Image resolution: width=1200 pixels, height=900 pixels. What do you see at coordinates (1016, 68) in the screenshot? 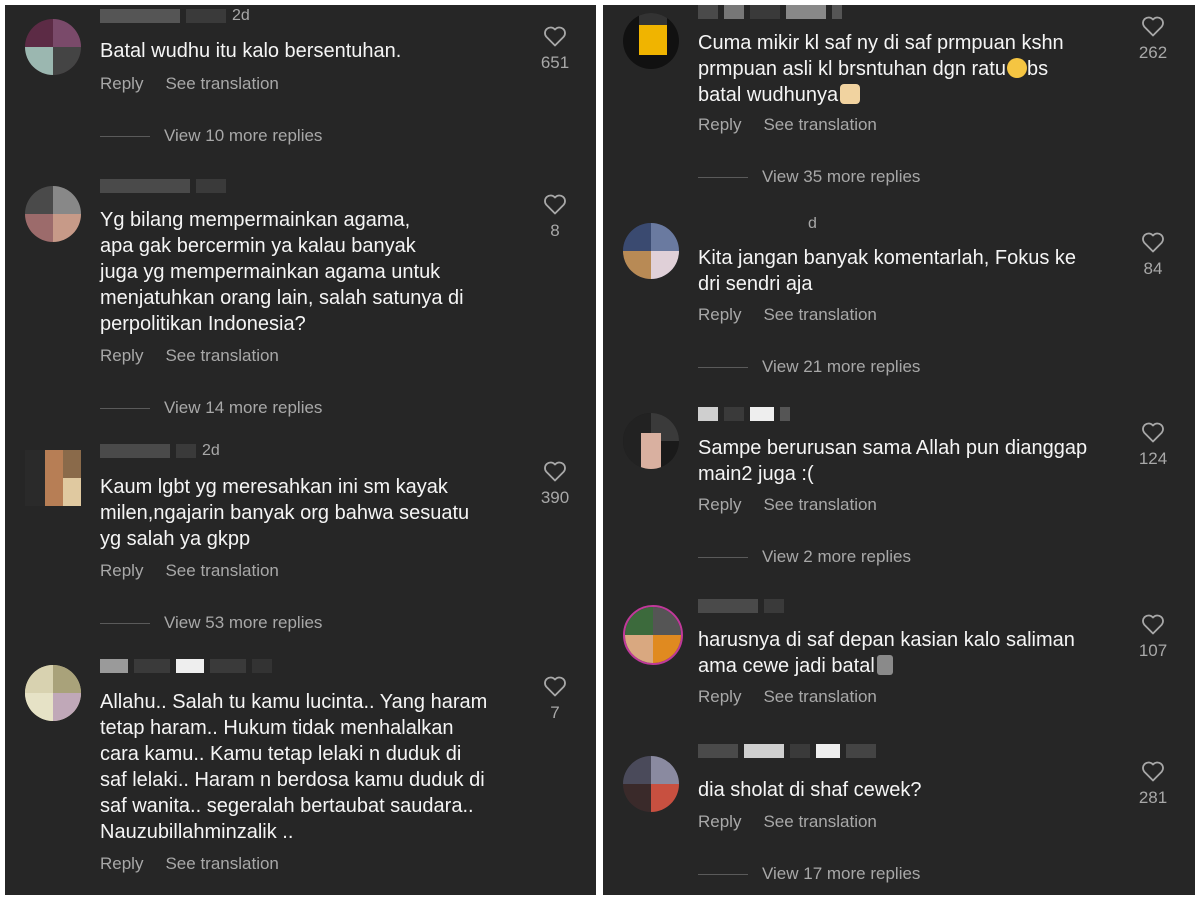
I see `crying-face-emoji` at bounding box center [1016, 68].